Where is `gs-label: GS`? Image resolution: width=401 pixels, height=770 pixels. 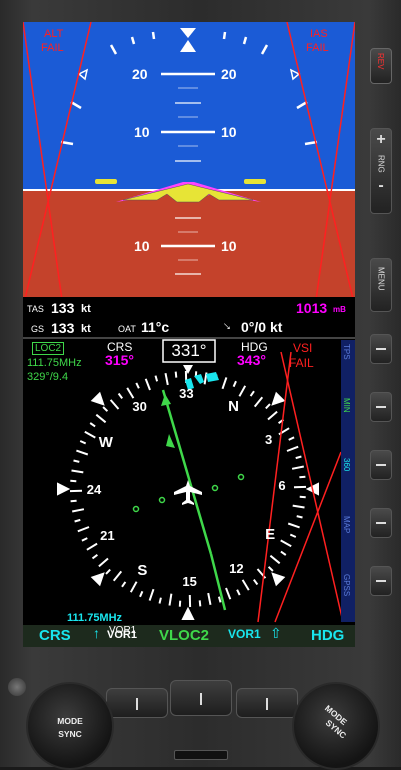
gs-label: GS is located at coordinates (37, 329).